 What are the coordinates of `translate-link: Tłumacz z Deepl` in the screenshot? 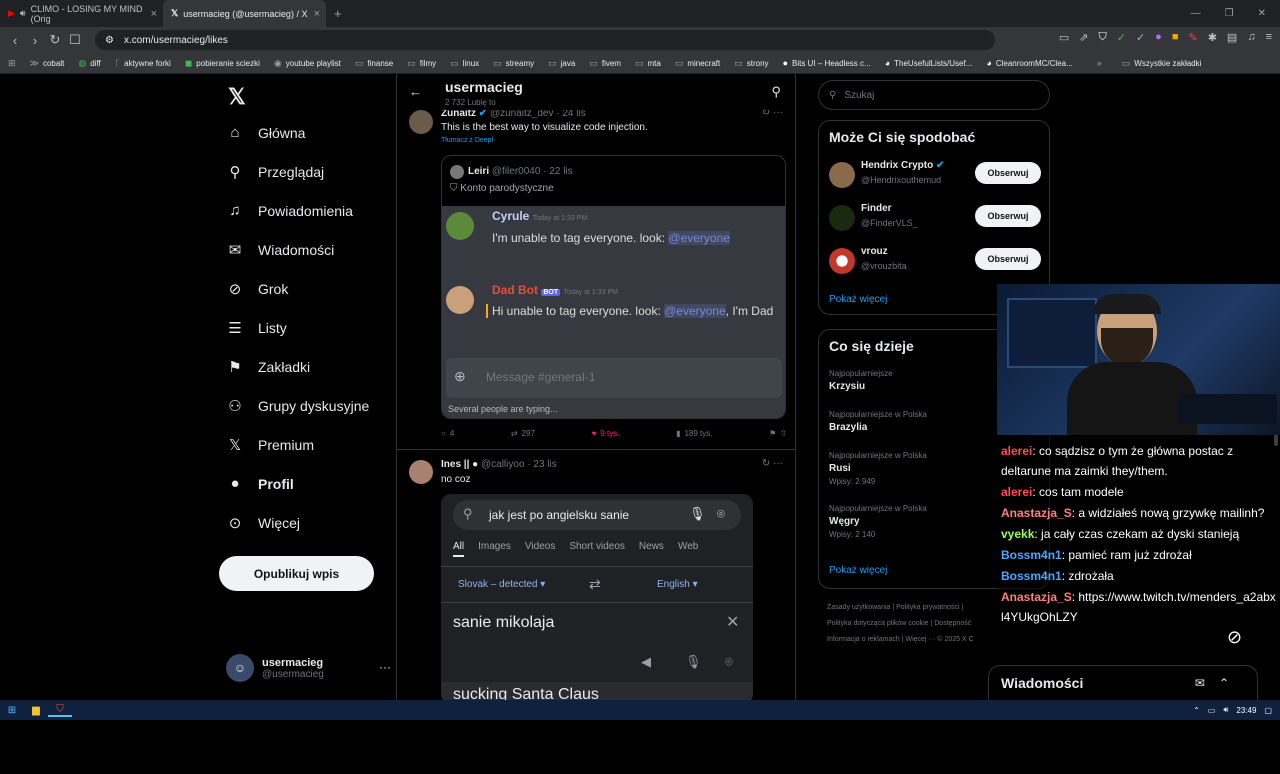 It's located at (467, 140).